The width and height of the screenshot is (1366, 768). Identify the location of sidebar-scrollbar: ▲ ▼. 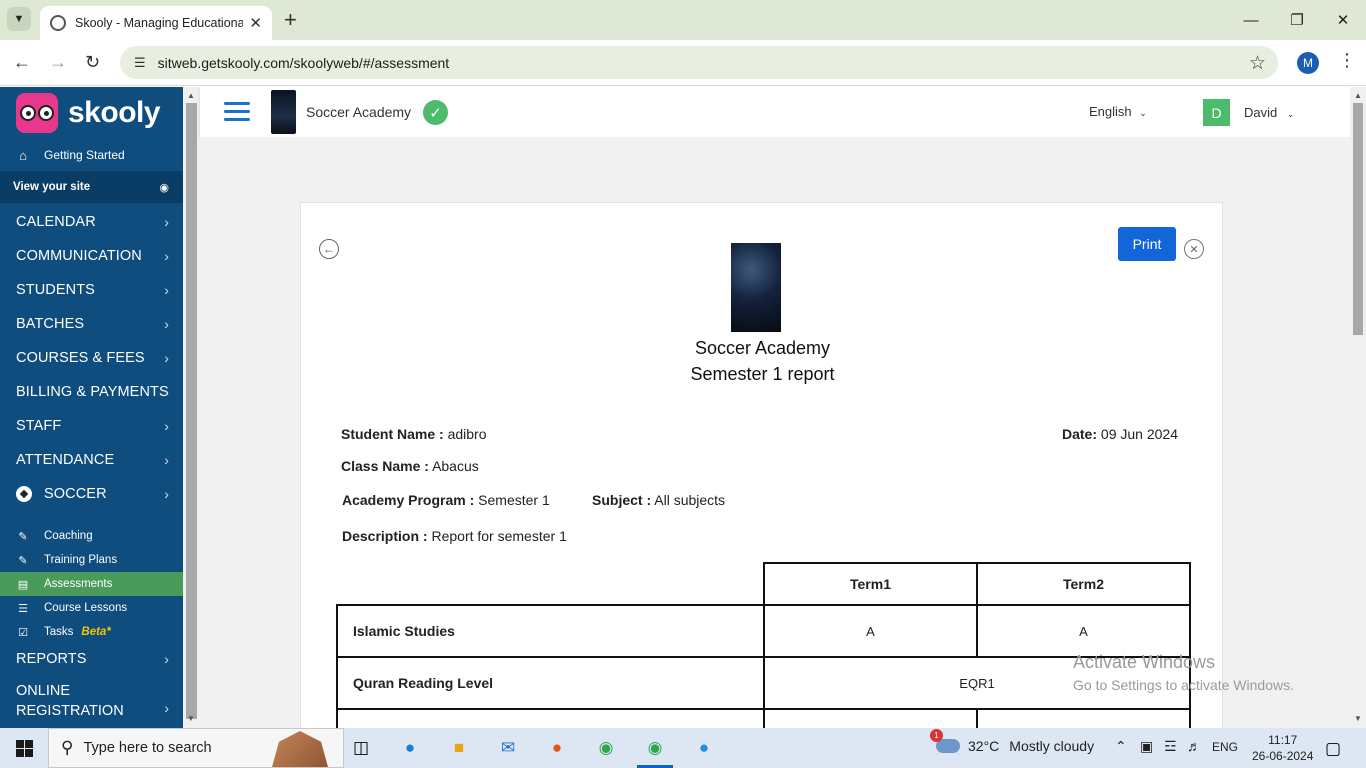
(191, 407).